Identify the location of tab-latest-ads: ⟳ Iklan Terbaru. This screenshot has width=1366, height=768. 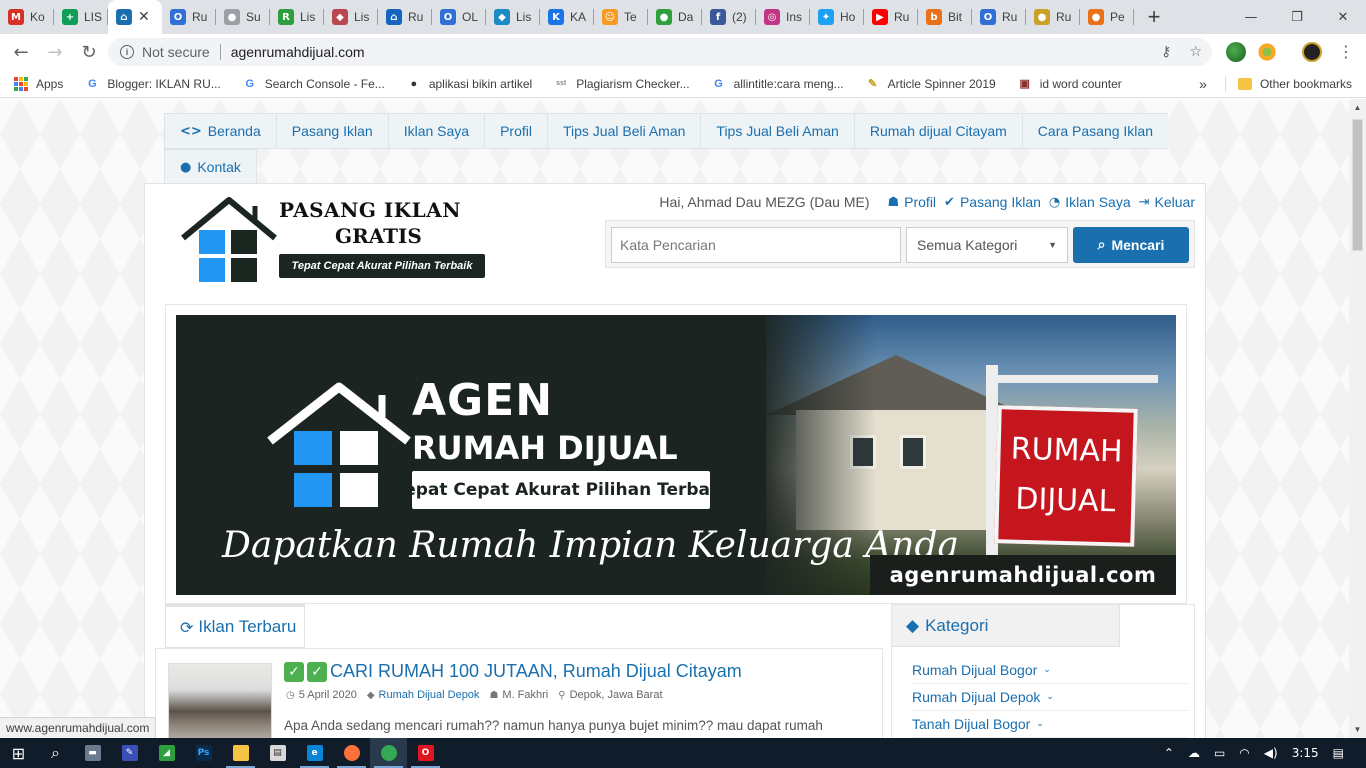
(235, 626).